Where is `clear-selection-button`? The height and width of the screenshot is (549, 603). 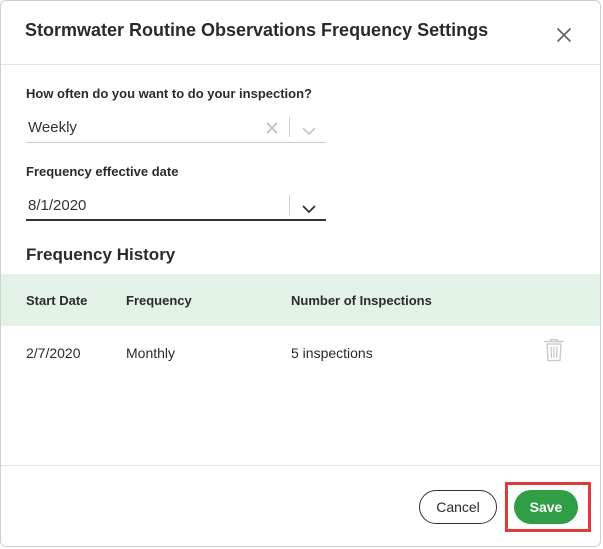 clear-selection-button is located at coordinates (272, 127).